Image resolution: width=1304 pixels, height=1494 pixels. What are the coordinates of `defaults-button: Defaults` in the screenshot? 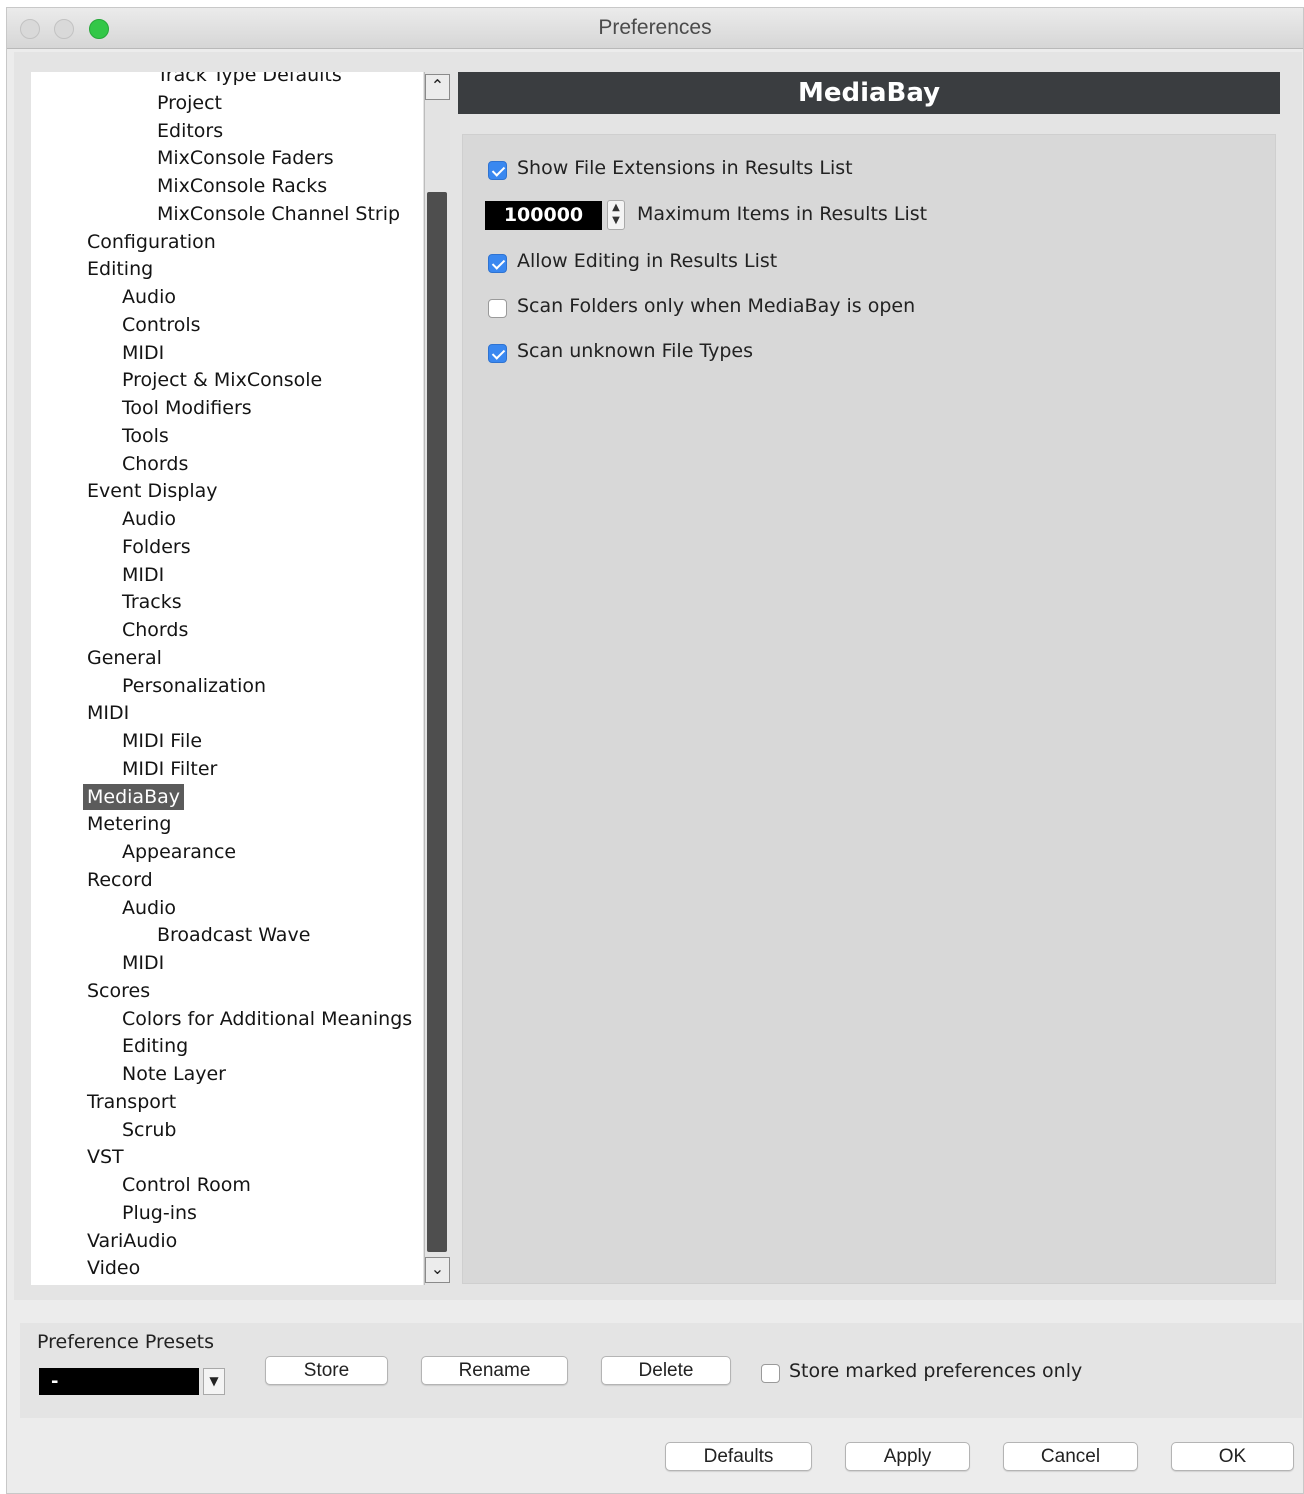 It's located at (738, 1456).